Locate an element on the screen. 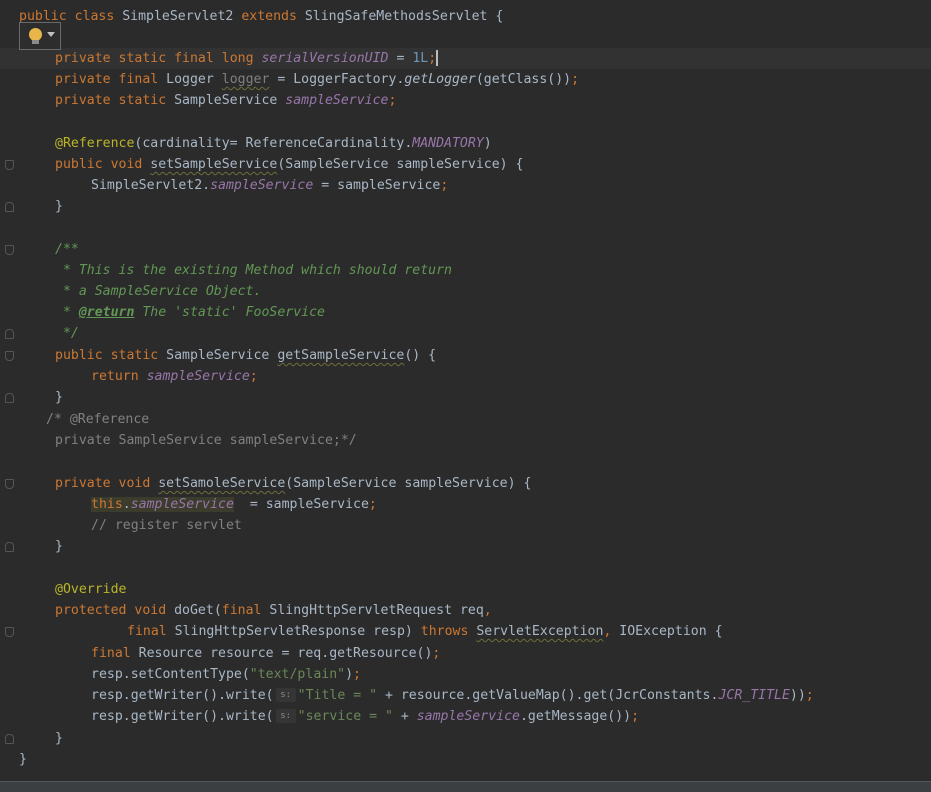  code-token: )) is located at coordinates (797, 695).